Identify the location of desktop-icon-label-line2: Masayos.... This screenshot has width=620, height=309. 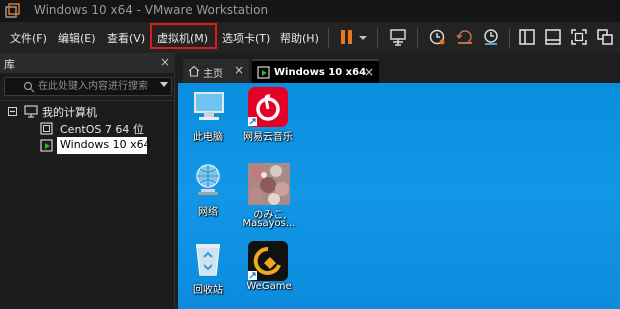
(269, 223).